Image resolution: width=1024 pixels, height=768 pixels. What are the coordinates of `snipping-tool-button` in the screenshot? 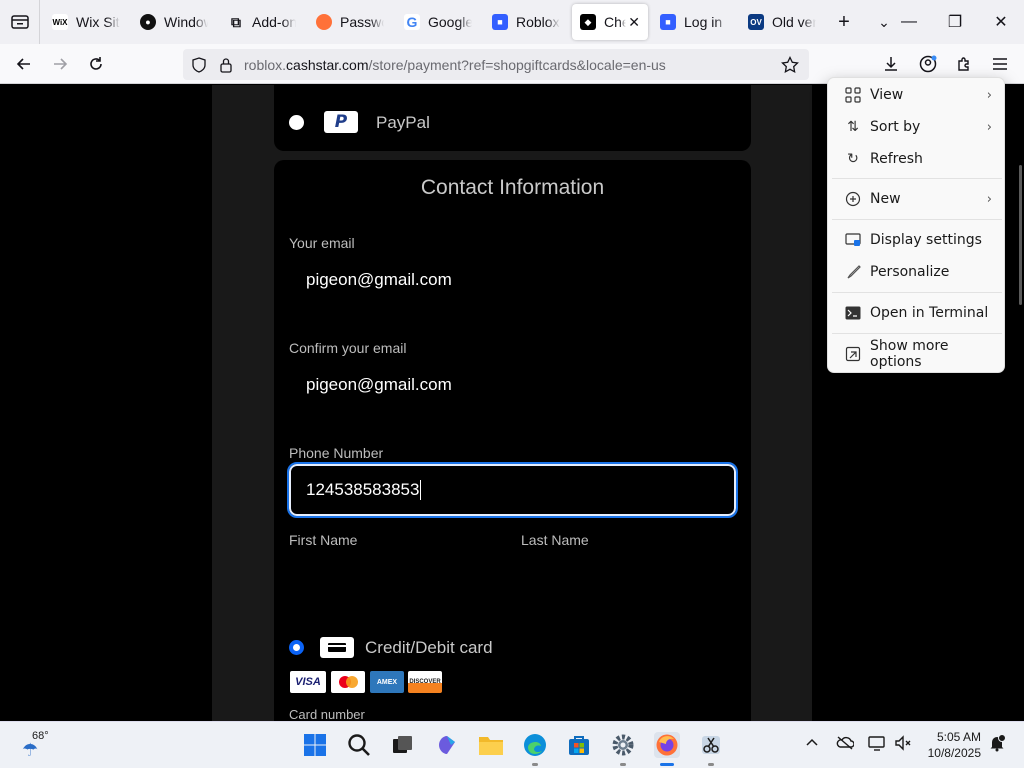 It's located at (711, 745).